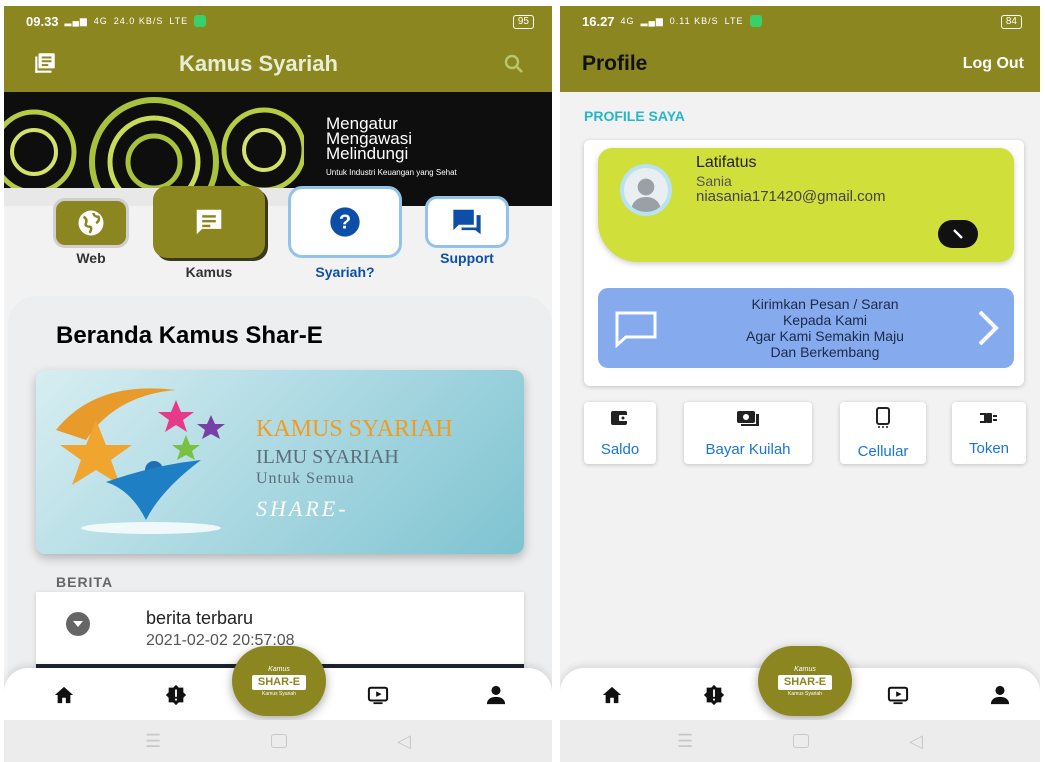 This screenshot has height=762, width=1045. What do you see at coordinates (989, 433) in the screenshot?
I see `action-token: Token` at bounding box center [989, 433].